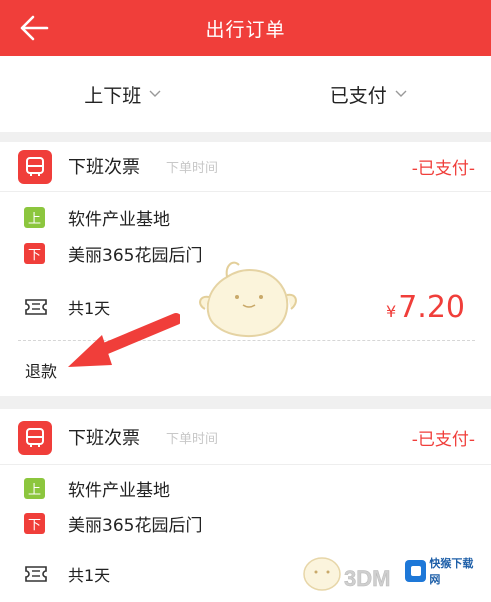  I want to click on filter-commute-dropdown: 上下班, so click(123, 94).